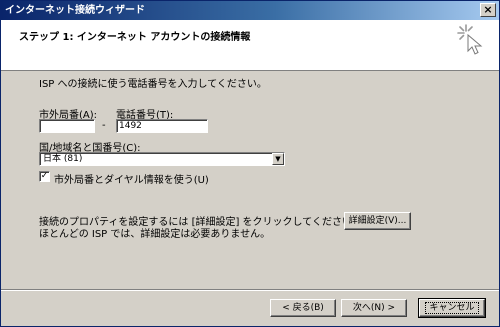 This screenshot has width=500, height=327. Describe the element at coordinates (250, 290) in the screenshot. I see `footer-divider` at that location.